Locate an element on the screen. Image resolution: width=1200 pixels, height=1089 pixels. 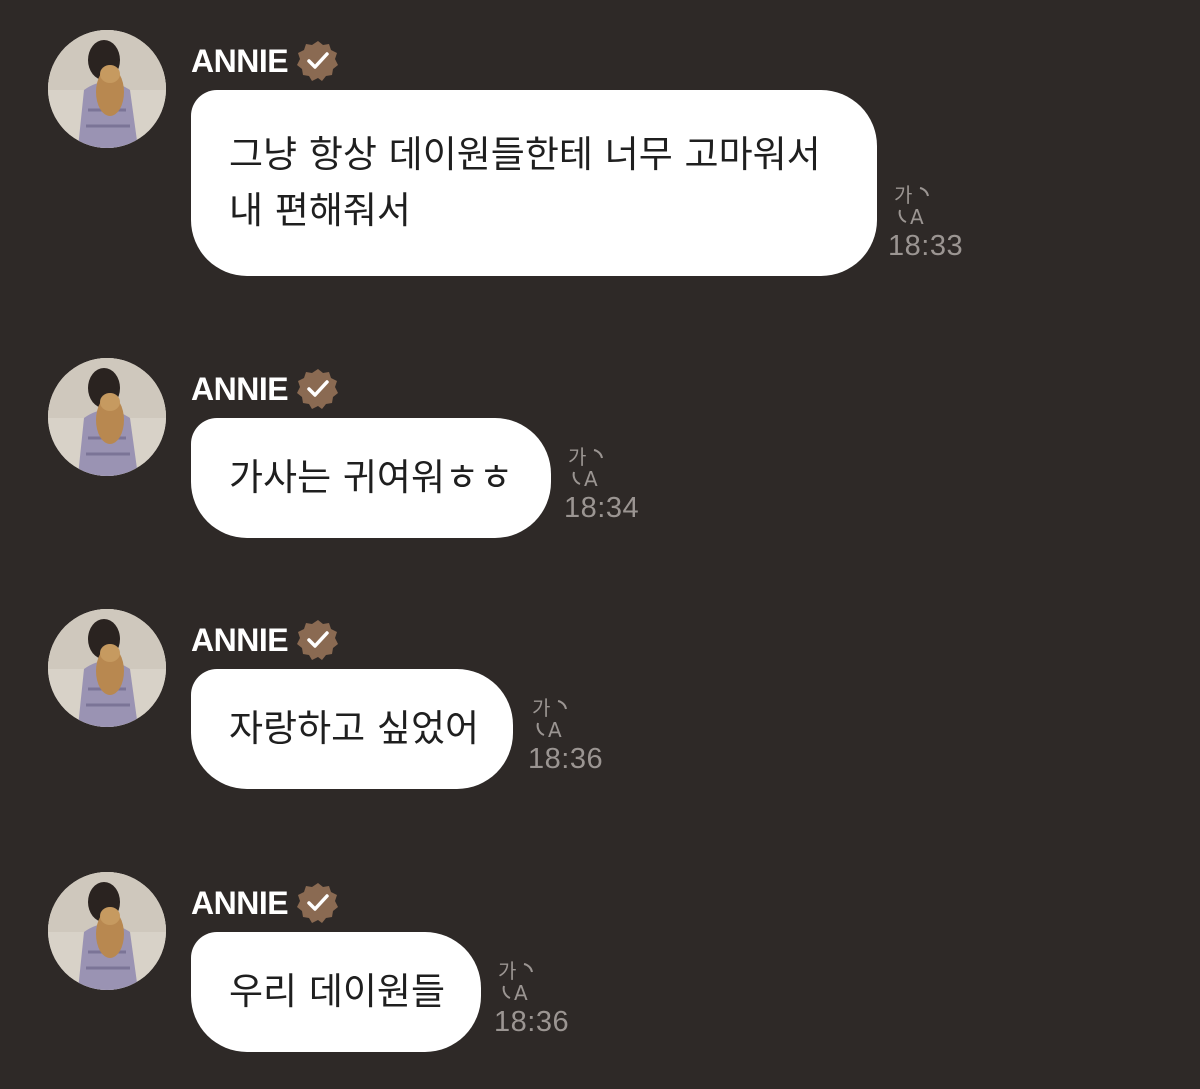
message-bubble: 그냥 항상 데이원들한테 너무 고마워서 내 편해줘서 is located at coordinates (534, 183).